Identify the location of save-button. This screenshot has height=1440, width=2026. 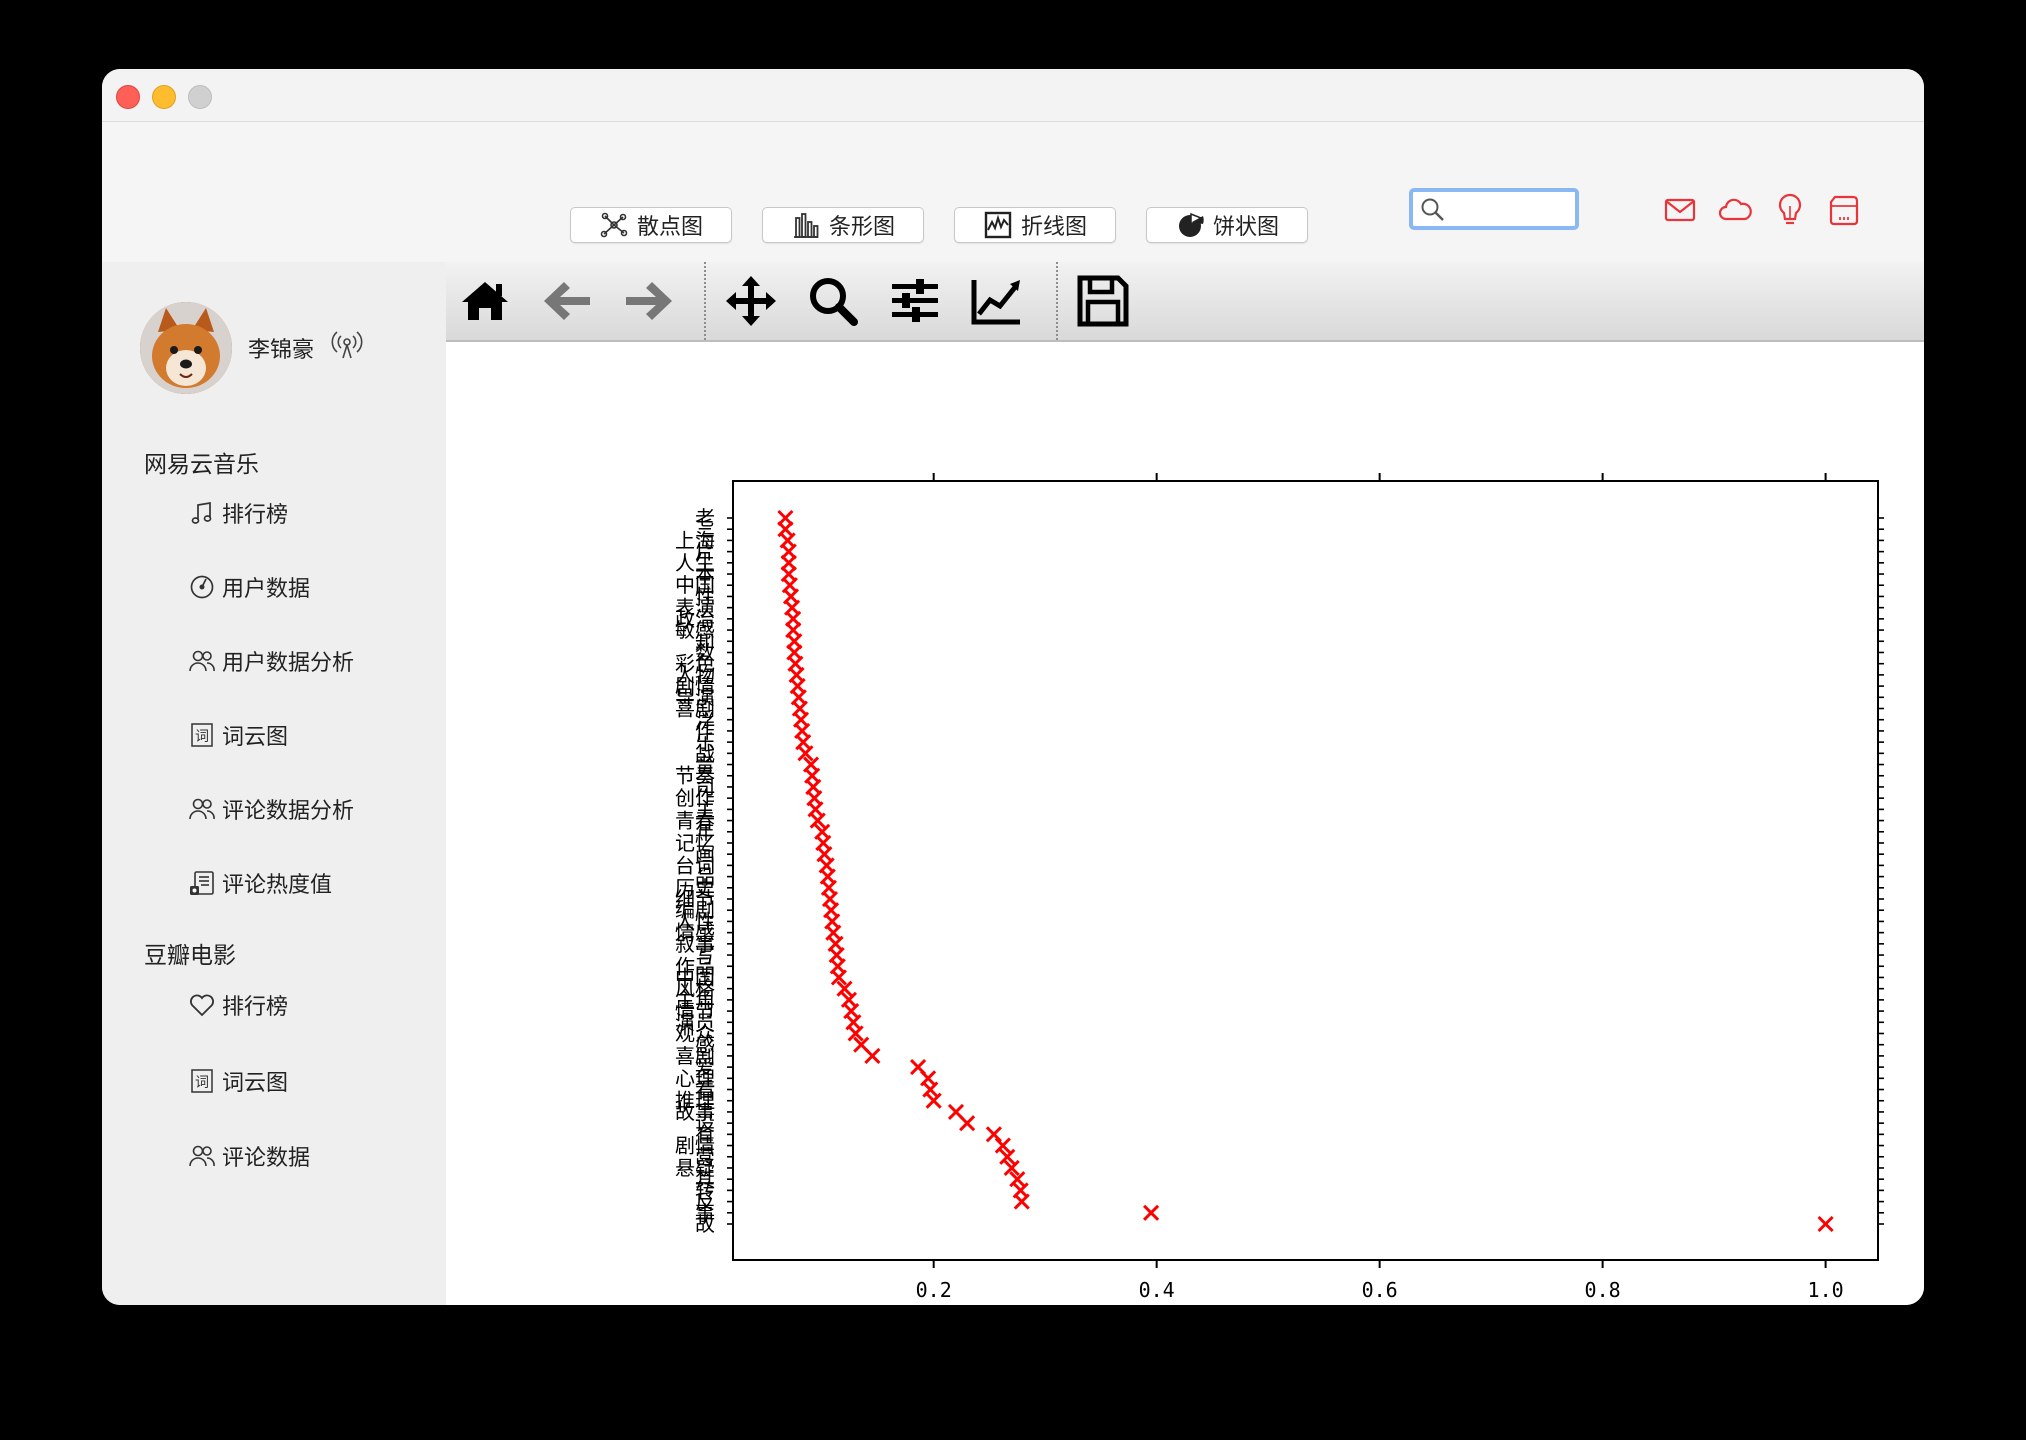
(1103, 301).